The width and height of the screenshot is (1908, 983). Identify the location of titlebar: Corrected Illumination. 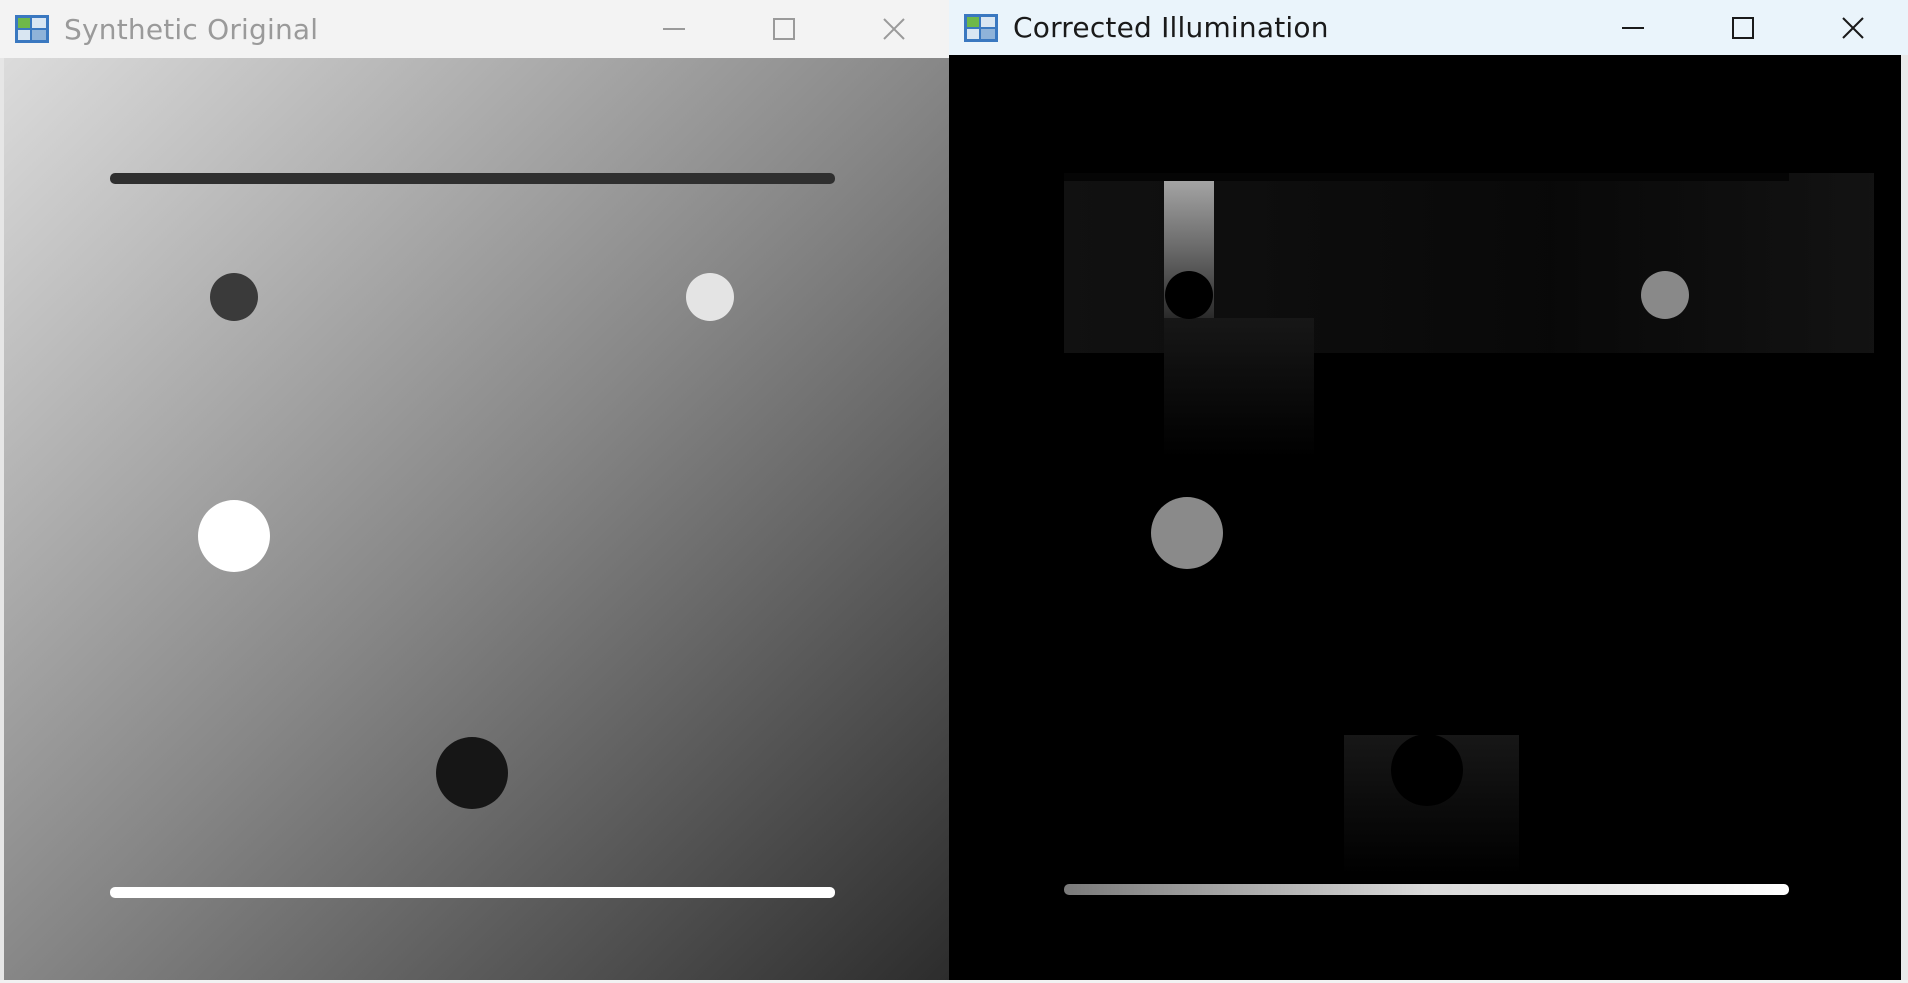
(1428, 27).